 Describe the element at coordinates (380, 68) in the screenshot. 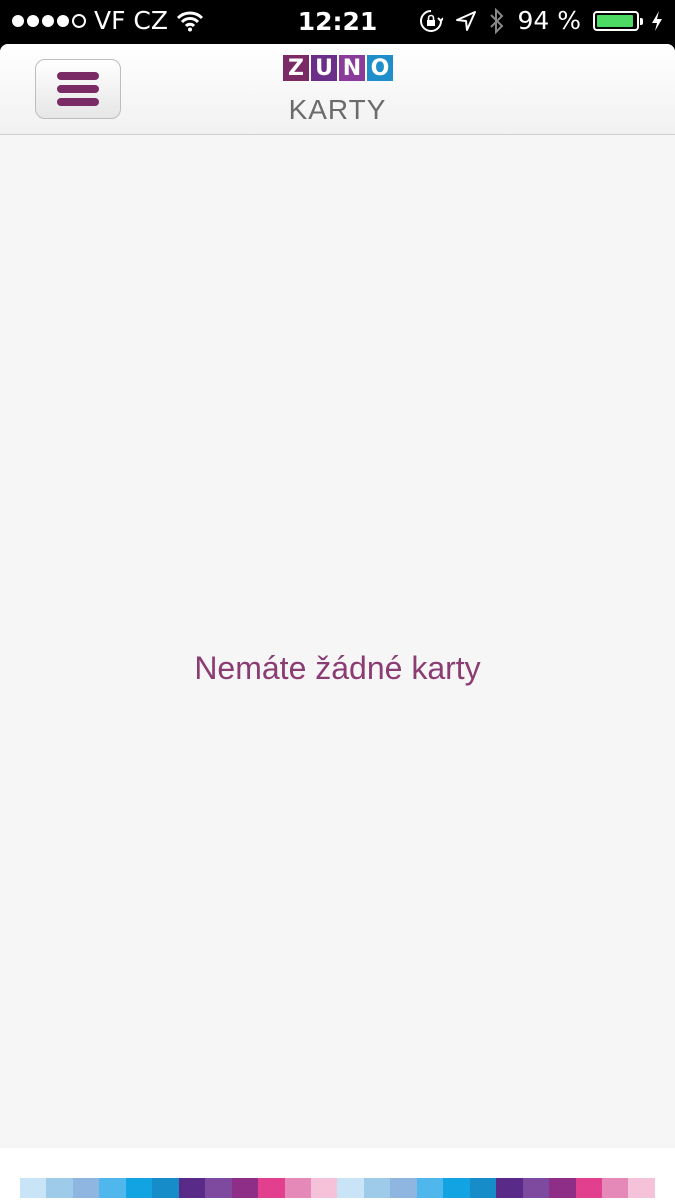

I see `logo-letter: O` at that location.